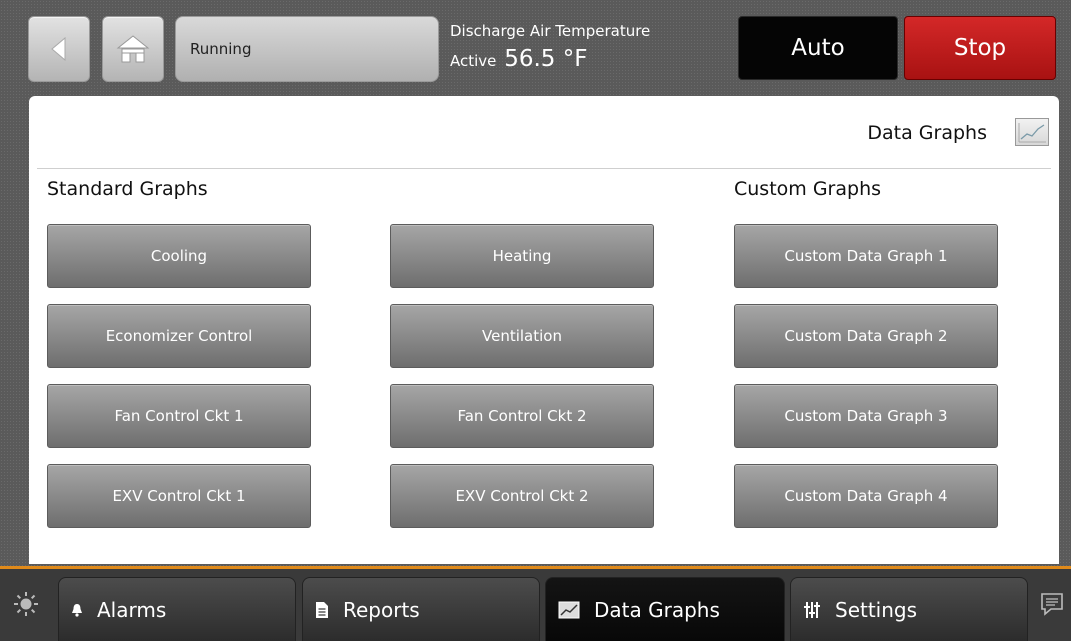 The height and width of the screenshot is (641, 1071). I want to click on back-arrow-icon, so click(58, 49).